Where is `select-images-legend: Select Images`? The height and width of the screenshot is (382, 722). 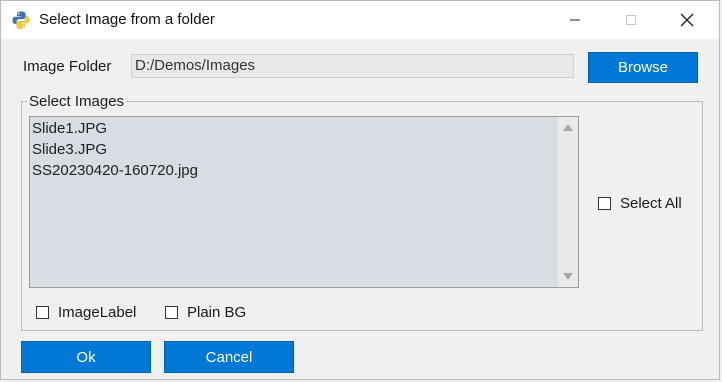
select-images-legend: Select Images is located at coordinates (77, 101).